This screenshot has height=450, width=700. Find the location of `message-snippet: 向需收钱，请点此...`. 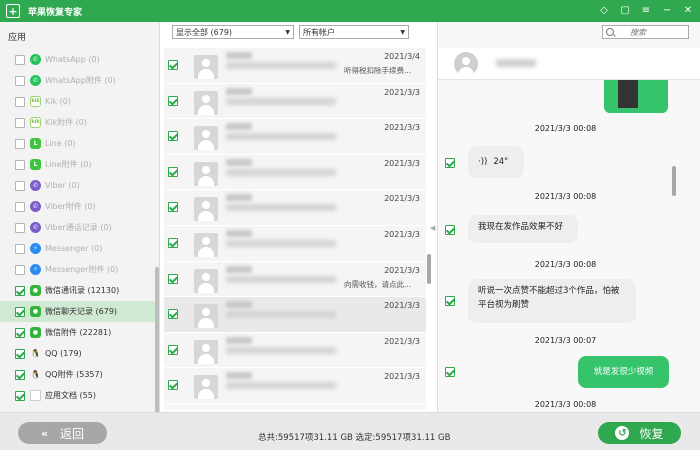

message-snippet: 向需收钱，请点此... is located at coordinates (378, 284).